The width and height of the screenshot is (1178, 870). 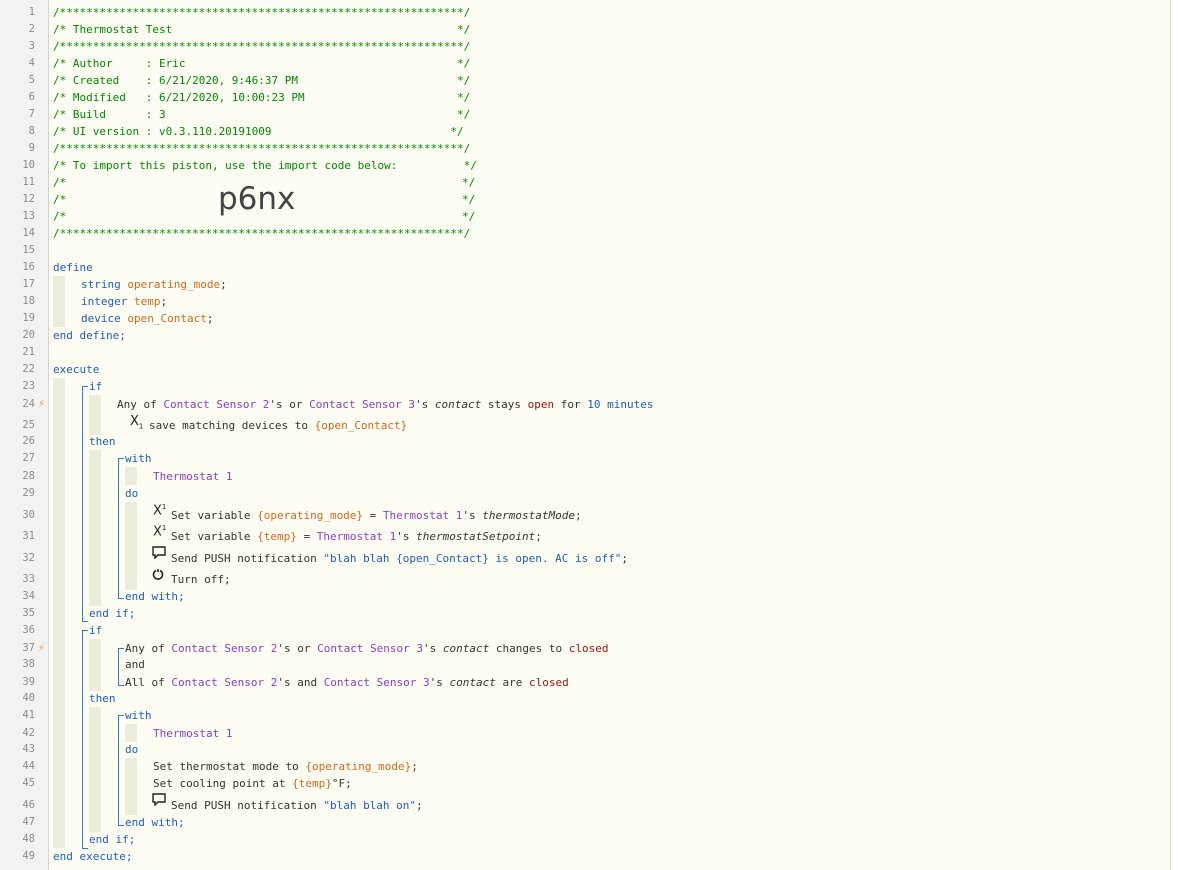 What do you see at coordinates (112, 613) in the screenshot?
I see `end-if-keyword: end if;` at bounding box center [112, 613].